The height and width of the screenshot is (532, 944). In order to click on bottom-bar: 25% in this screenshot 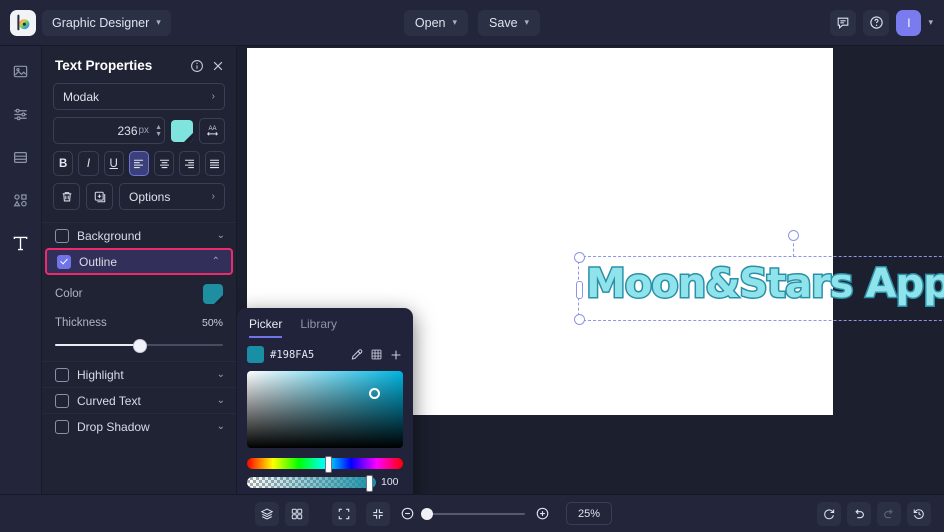, I will do `click(472, 513)`.